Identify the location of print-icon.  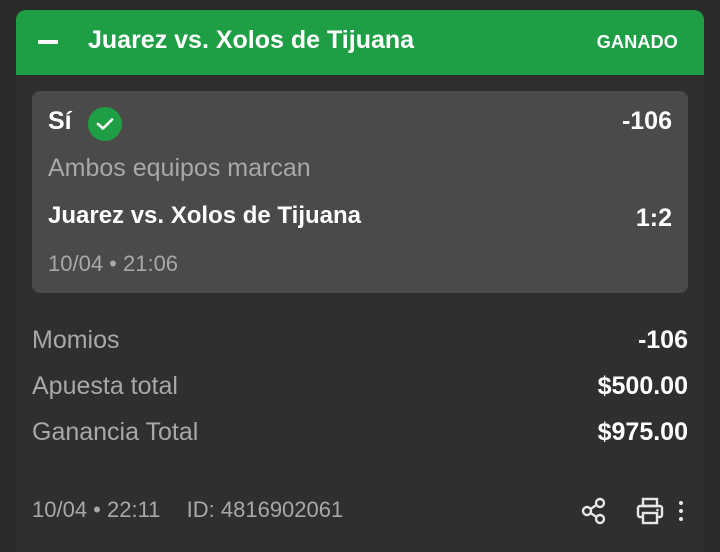
(650, 511).